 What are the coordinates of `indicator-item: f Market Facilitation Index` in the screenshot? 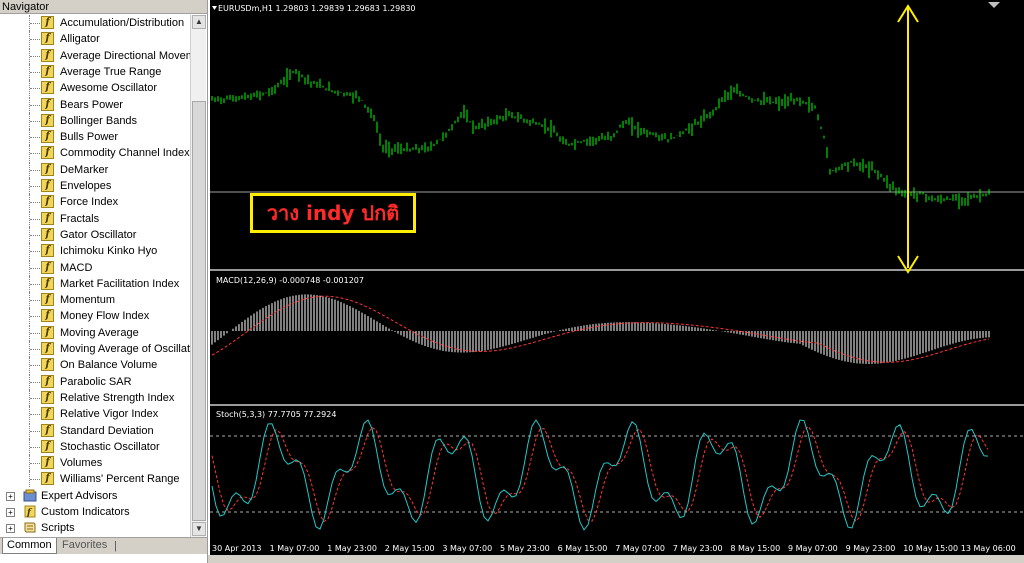 It's located at (95, 283).